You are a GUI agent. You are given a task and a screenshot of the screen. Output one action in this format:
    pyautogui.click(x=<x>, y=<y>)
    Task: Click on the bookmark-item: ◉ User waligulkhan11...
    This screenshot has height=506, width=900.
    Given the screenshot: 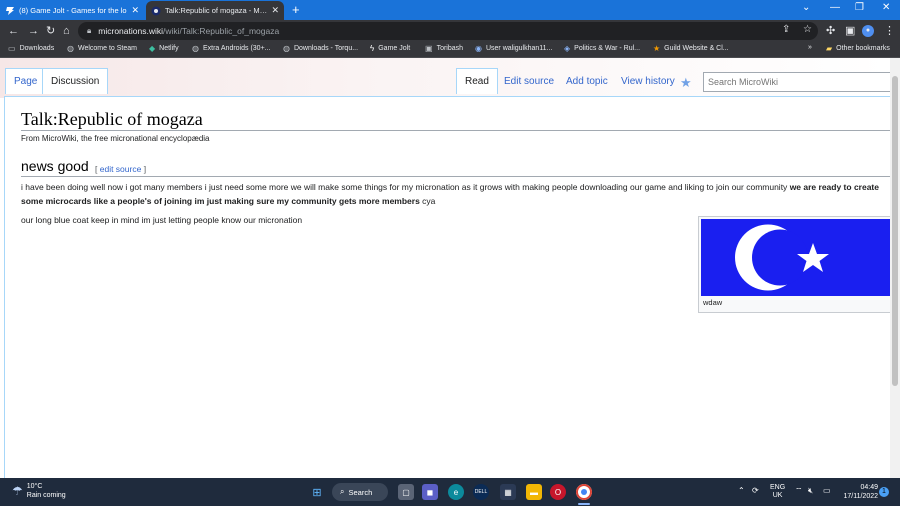 What is the action you would take?
    pyautogui.click(x=513, y=48)
    